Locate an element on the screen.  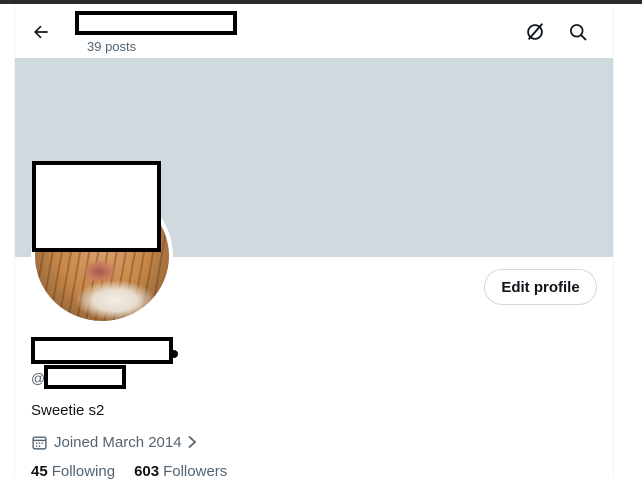
following-link: 45 Following is located at coordinates (73, 471).